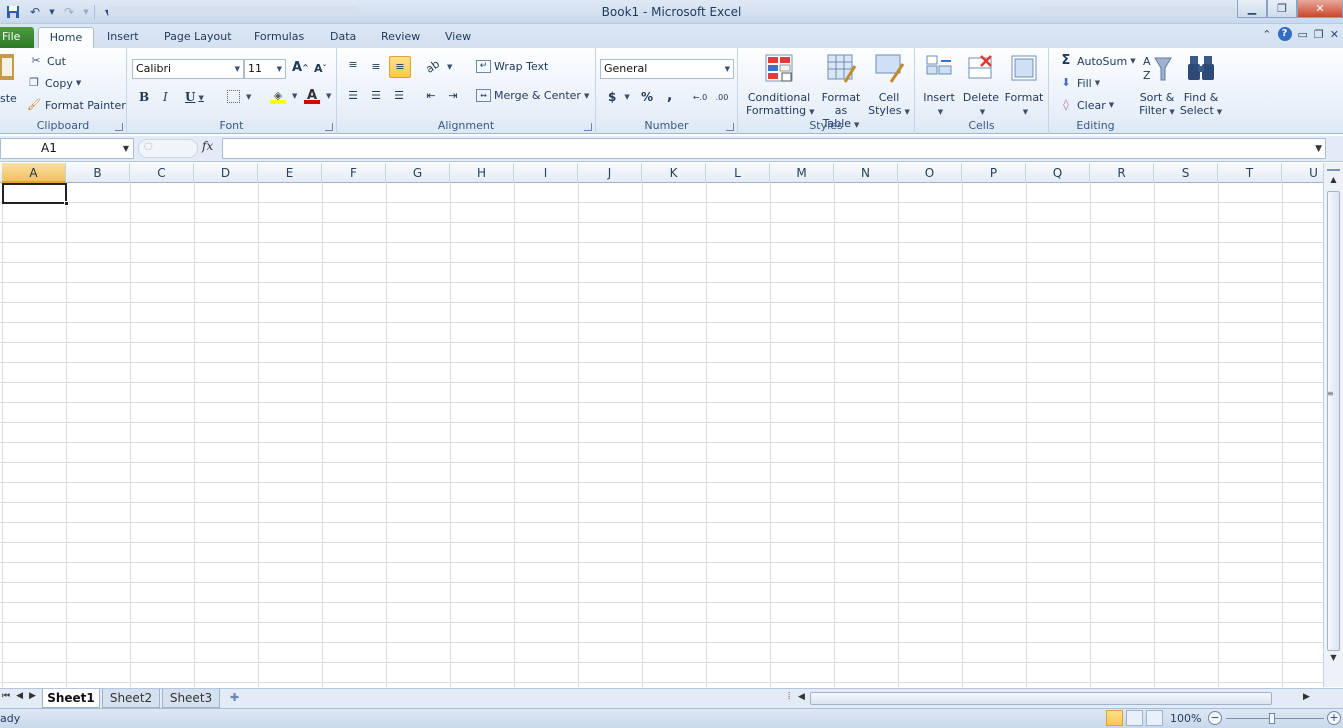 The image size is (1343, 728). I want to click on format-painter-button: 🖌 Format Painter, so click(76, 105).